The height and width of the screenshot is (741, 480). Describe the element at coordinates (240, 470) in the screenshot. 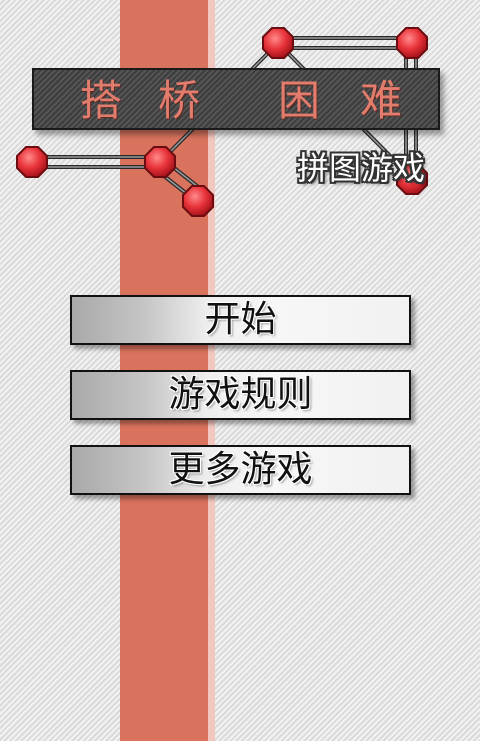

I see `more-games-button: 更多游戏` at that location.